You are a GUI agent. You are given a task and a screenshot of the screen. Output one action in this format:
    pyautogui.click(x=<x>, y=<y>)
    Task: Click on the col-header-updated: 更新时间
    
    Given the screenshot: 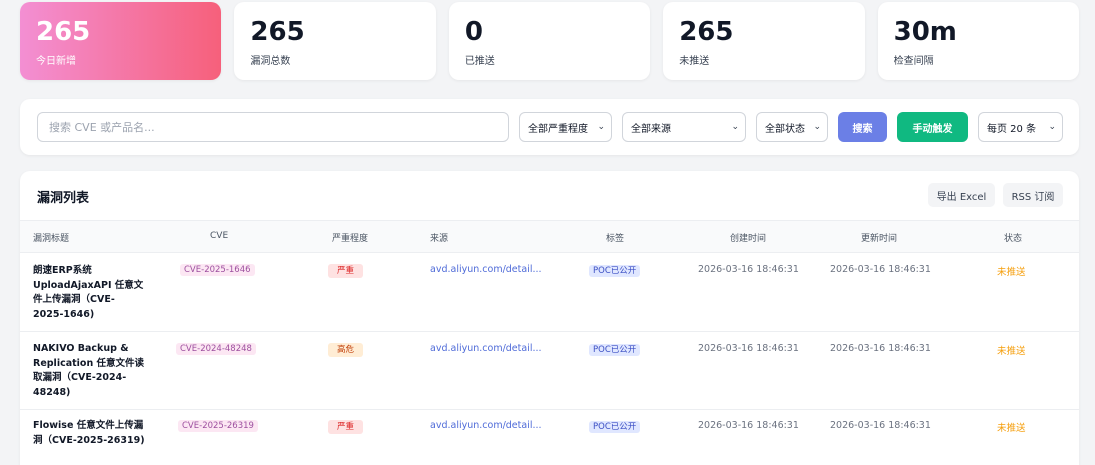 What is the action you would take?
    pyautogui.click(x=879, y=239)
    